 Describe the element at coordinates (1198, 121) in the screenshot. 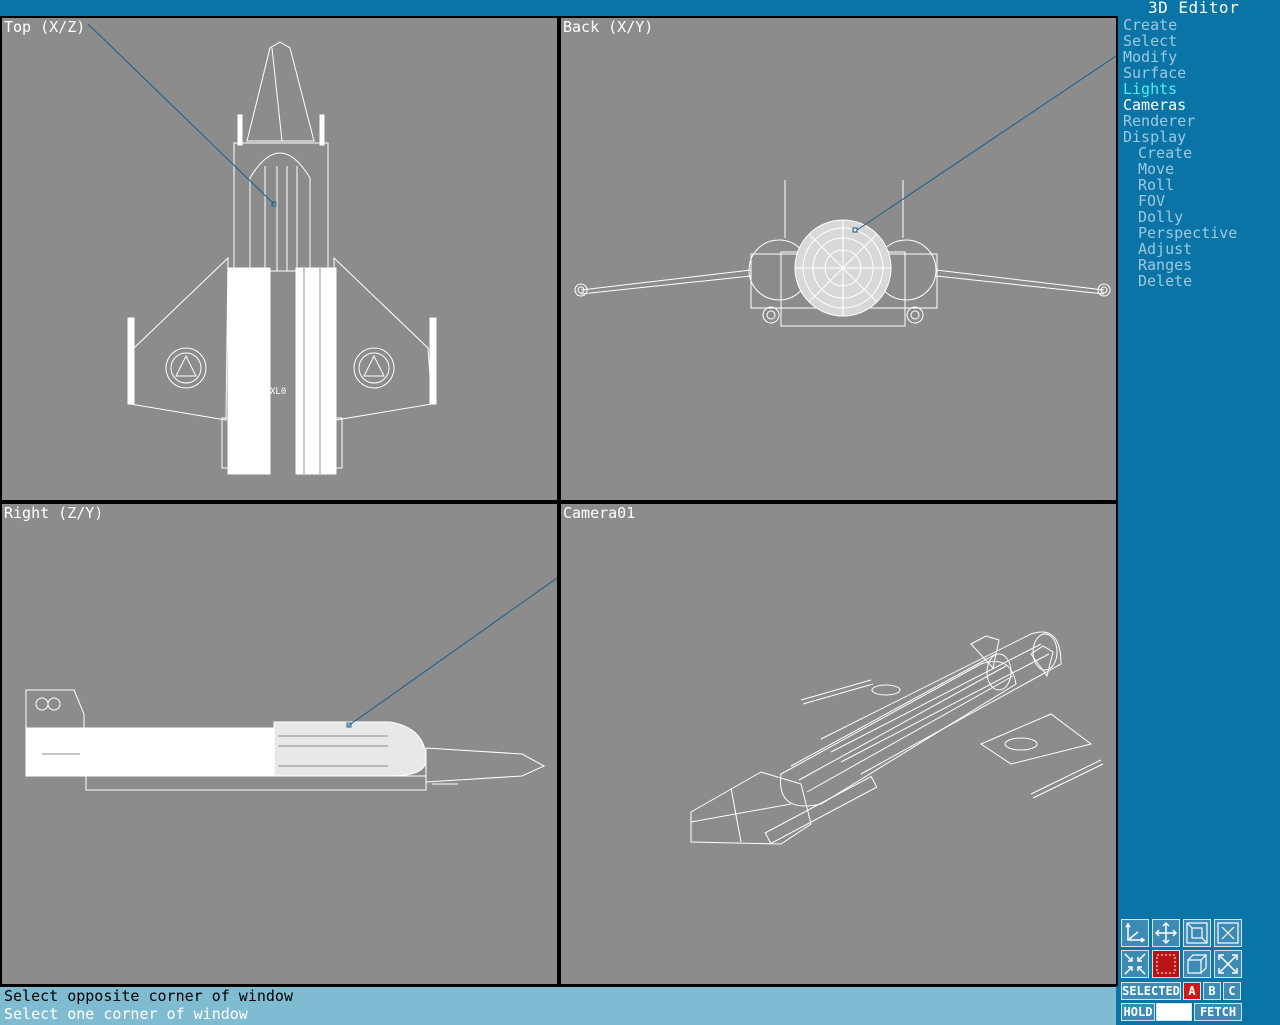

I see `menu-item-renderer: Renderer` at that location.